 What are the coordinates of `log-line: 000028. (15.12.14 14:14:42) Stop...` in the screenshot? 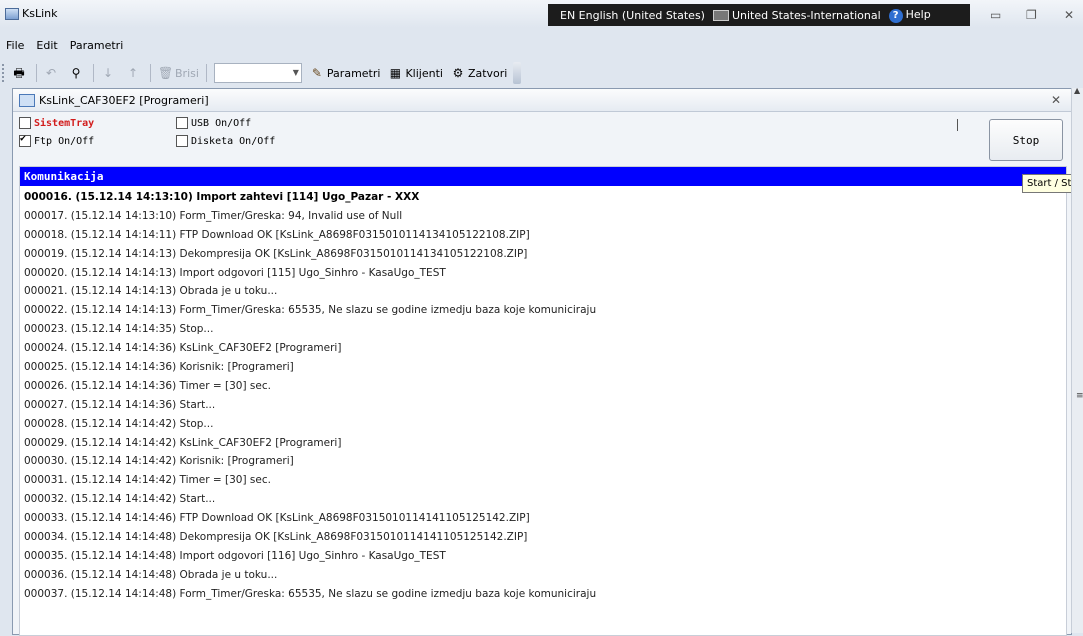 It's located at (119, 423).